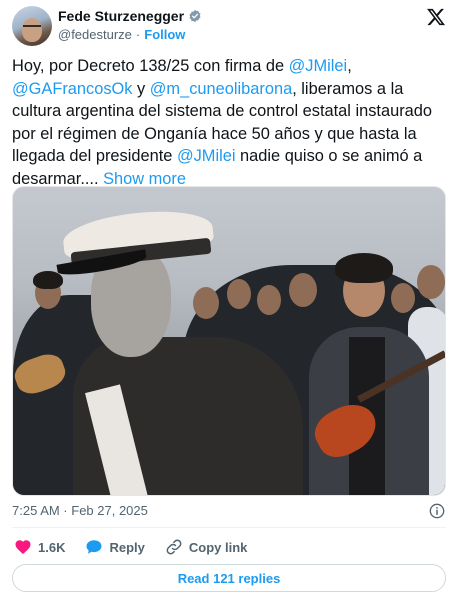 The image size is (459, 600). I want to click on like-button: 1.6K, so click(39, 547).